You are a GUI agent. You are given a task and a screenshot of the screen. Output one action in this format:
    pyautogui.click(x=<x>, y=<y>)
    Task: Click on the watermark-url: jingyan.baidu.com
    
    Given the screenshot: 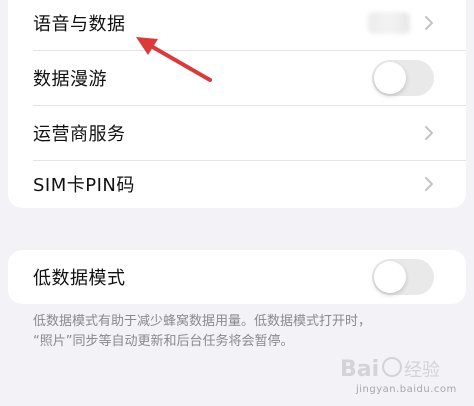 What is the action you would take?
    pyautogui.click(x=406, y=389)
    